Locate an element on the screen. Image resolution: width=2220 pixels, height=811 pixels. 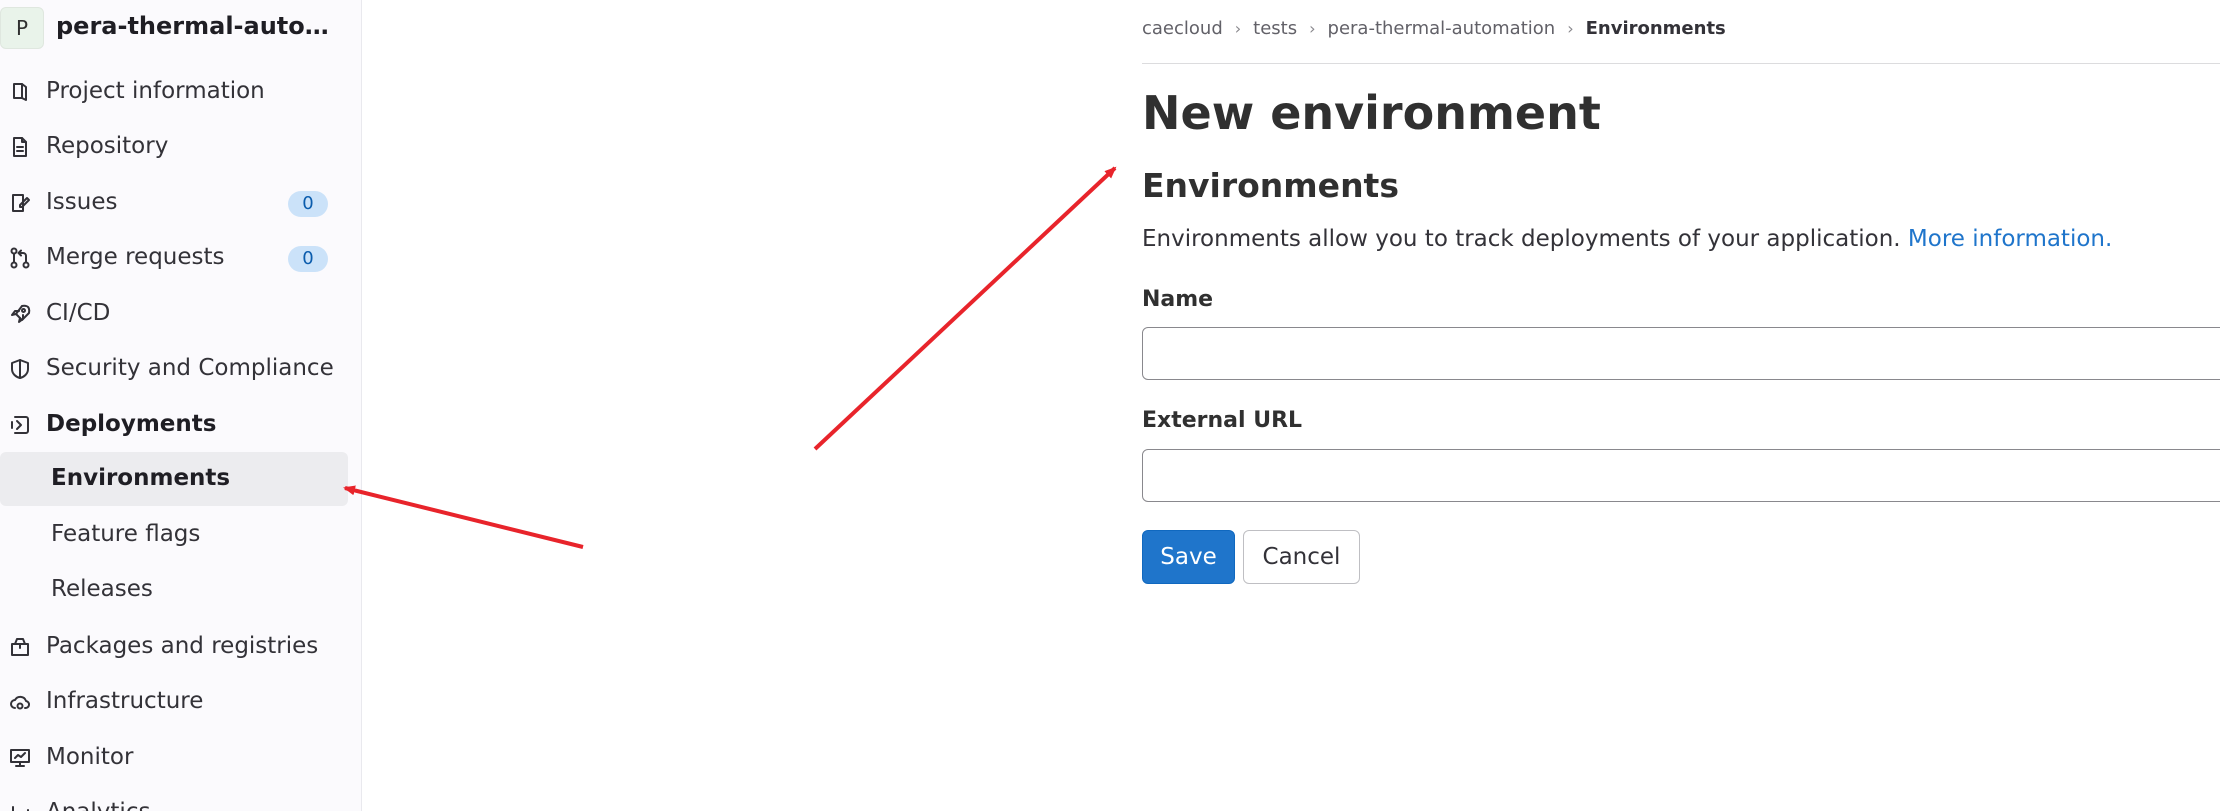
sidebar-item-repository: Repository is located at coordinates (174, 146).